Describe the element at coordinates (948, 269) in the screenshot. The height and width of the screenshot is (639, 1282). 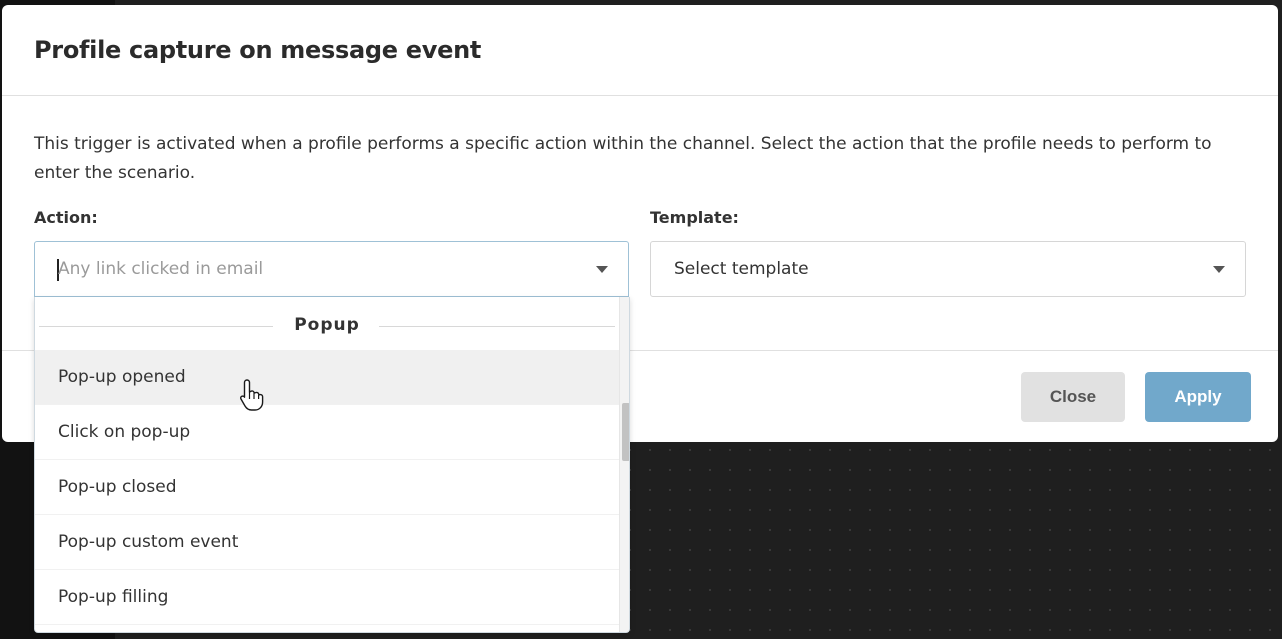
I see `template-select: Select template` at that location.